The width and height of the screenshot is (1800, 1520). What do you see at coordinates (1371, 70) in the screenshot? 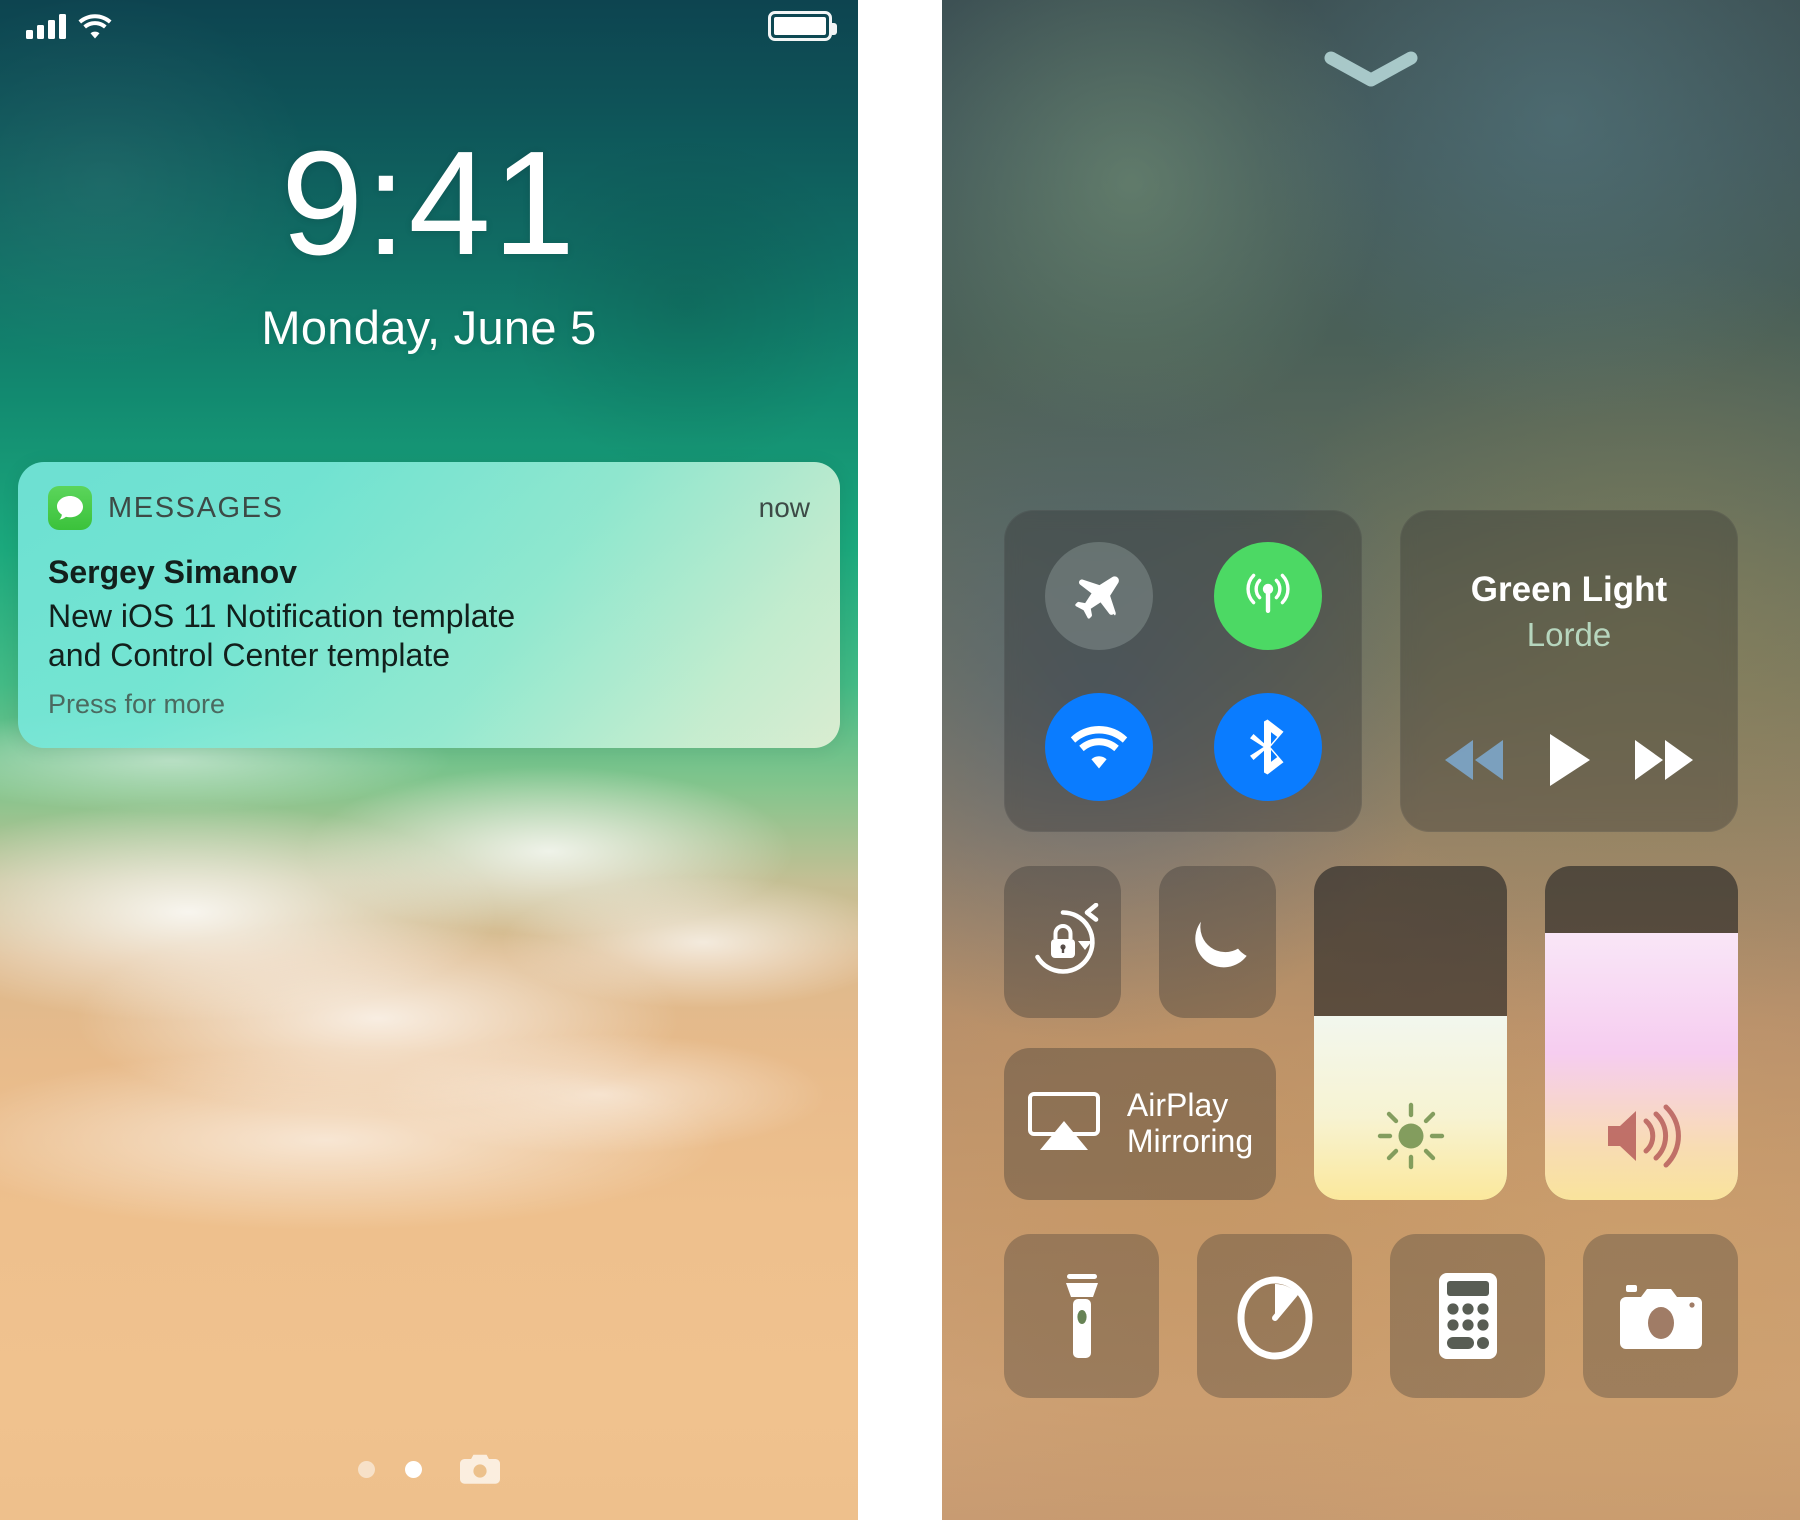
I see `chevron-down-icon` at bounding box center [1371, 70].